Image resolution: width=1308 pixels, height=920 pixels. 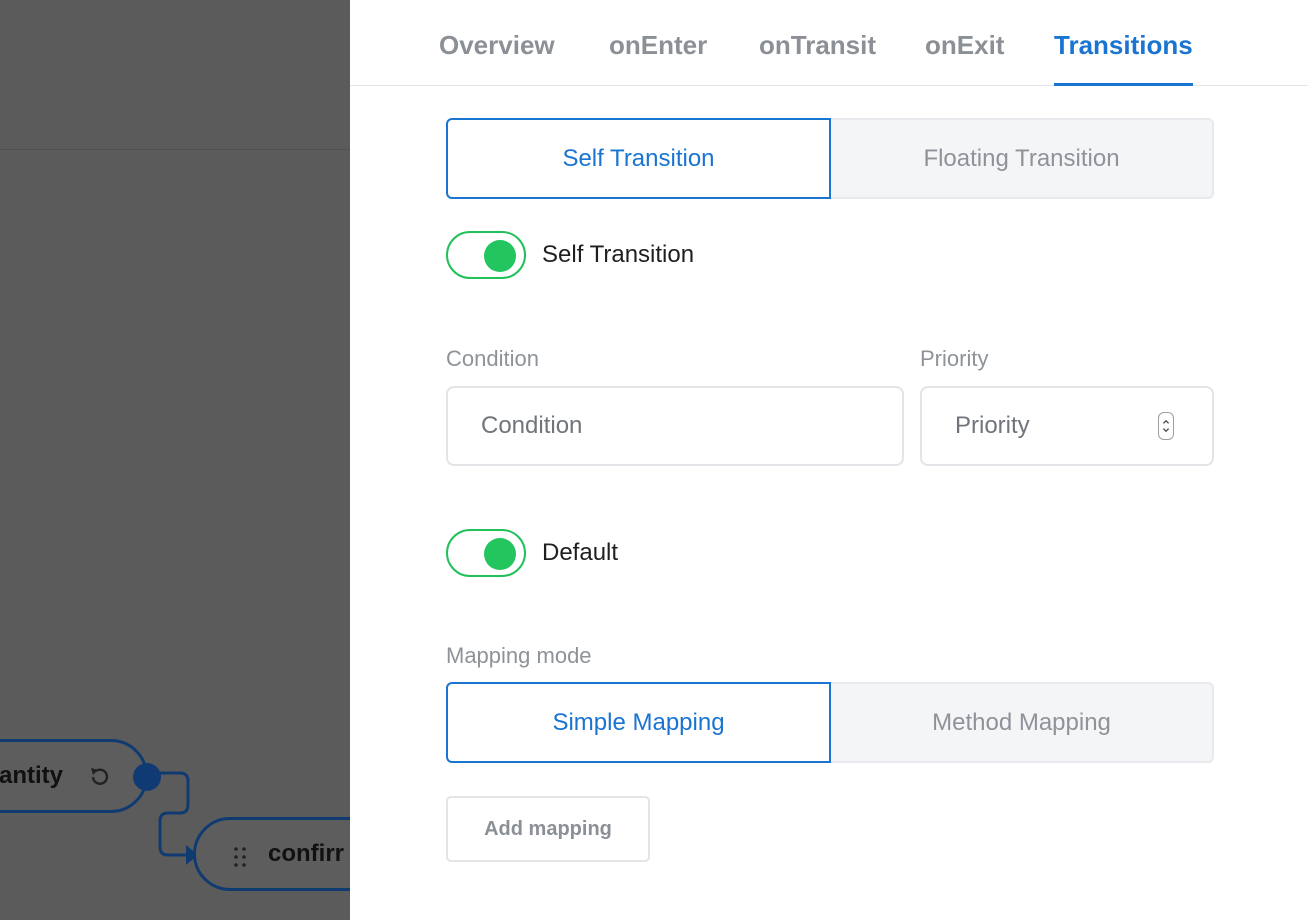 I want to click on self-transition-toggle, so click(x=486, y=255).